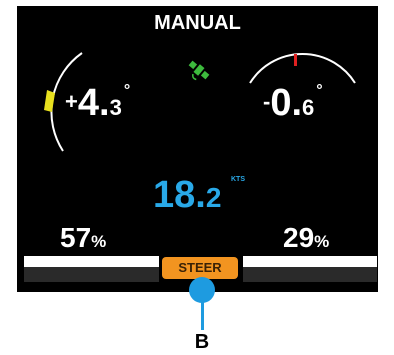 The width and height of the screenshot is (394, 355). Describe the element at coordinates (174, 195) in the screenshot. I see `speed-int: 18` at that location.